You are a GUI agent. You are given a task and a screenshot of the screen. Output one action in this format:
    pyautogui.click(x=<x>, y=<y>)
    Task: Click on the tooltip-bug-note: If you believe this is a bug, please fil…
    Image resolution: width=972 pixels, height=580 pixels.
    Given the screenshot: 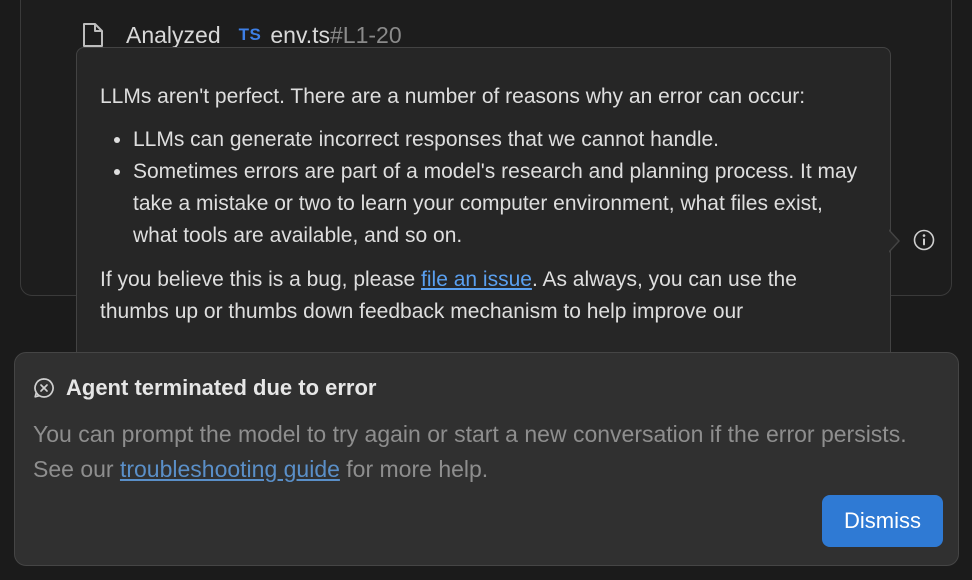 What is the action you would take?
    pyautogui.click(x=484, y=296)
    